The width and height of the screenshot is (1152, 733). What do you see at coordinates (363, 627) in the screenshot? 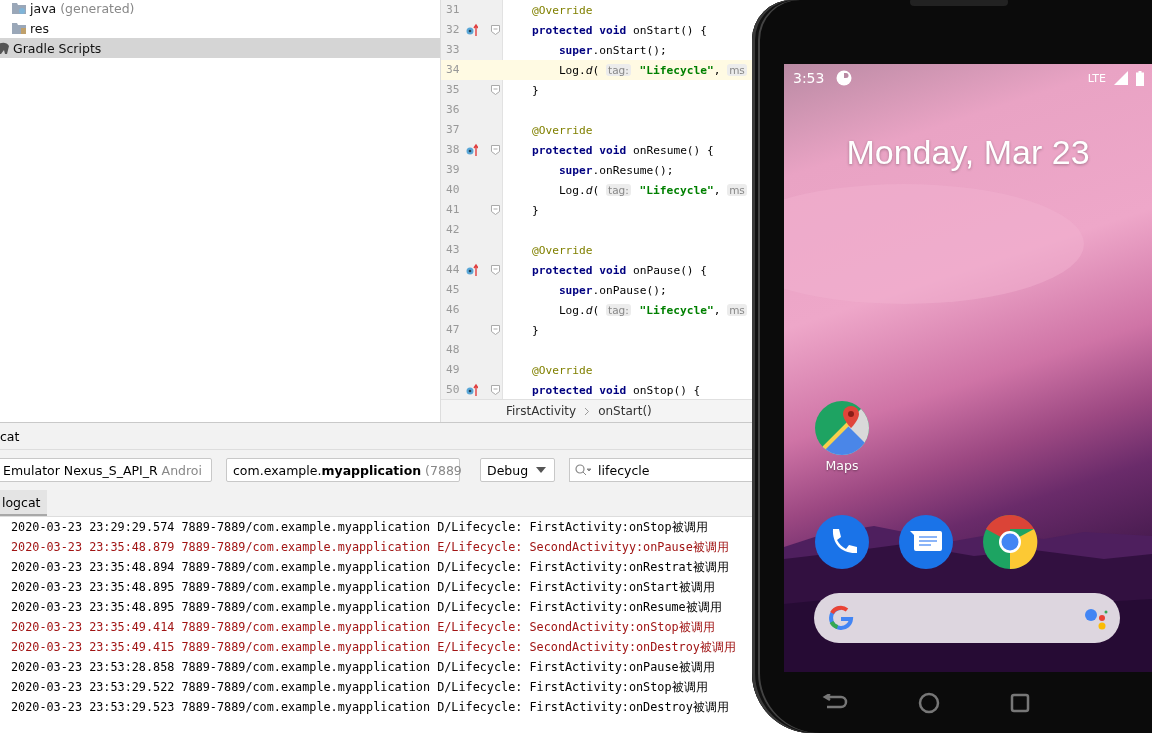
I see `log-line: 2020-03-23 23:35:49.414 7889-7889/com.example.myapplication E/Lifecycle: SecondActivity:onStop被调用` at bounding box center [363, 627].